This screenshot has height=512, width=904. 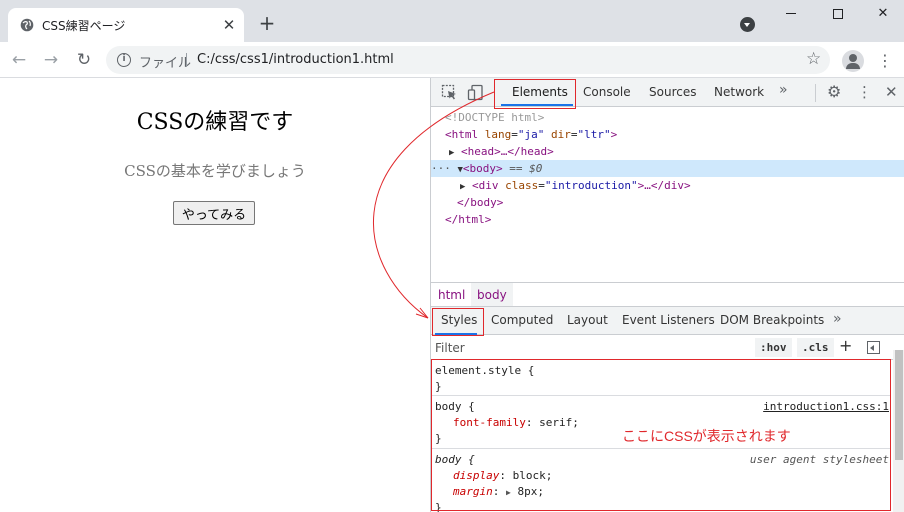 I want to click on minimize-button, so click(x=791, y=14).